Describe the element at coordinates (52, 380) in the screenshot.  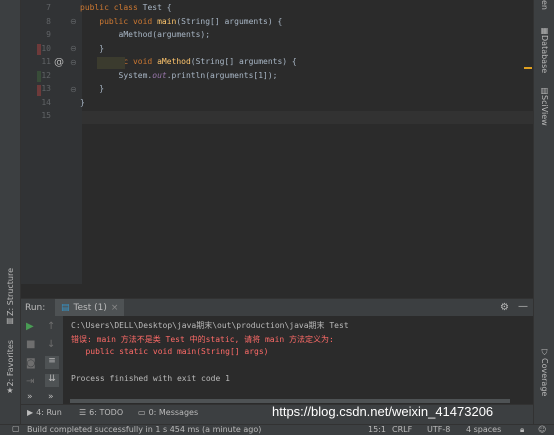
I see `scroll-to-end-icon: ⇊` at that location.